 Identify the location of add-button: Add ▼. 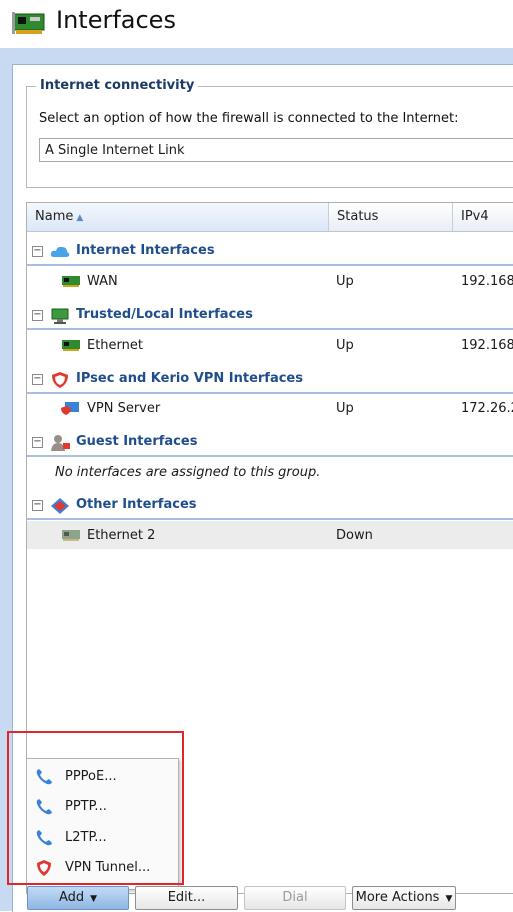
(78, 898).